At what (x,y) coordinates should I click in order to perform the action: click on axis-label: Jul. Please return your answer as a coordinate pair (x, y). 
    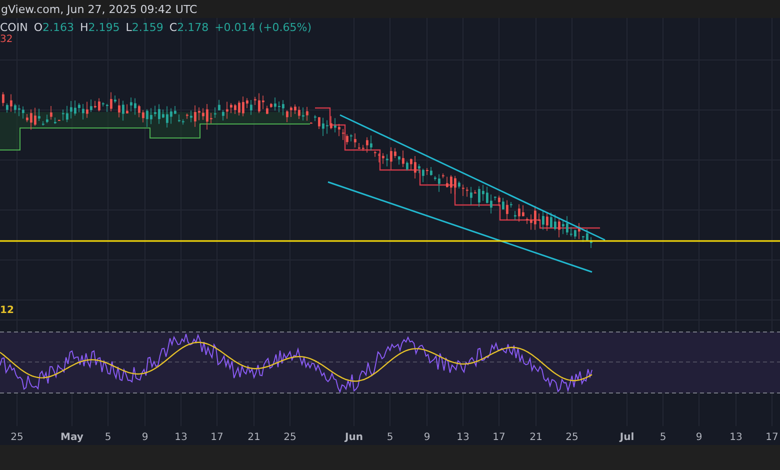
    Looking at the image, I should click on (627, 437).